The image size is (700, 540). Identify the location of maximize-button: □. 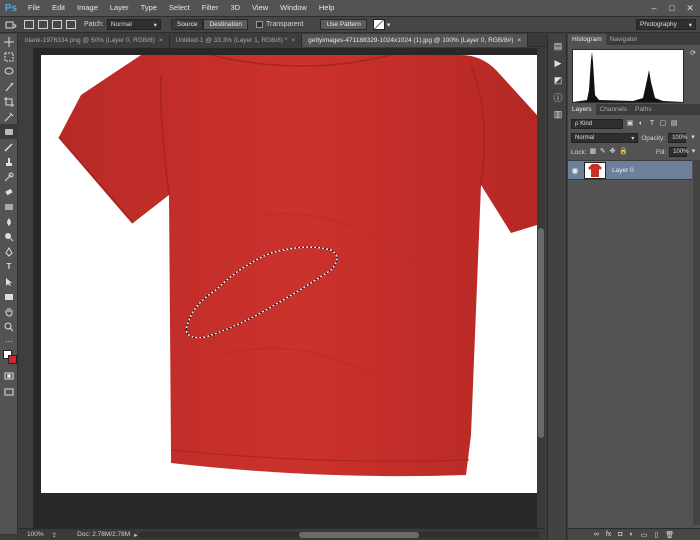
(672, 8).